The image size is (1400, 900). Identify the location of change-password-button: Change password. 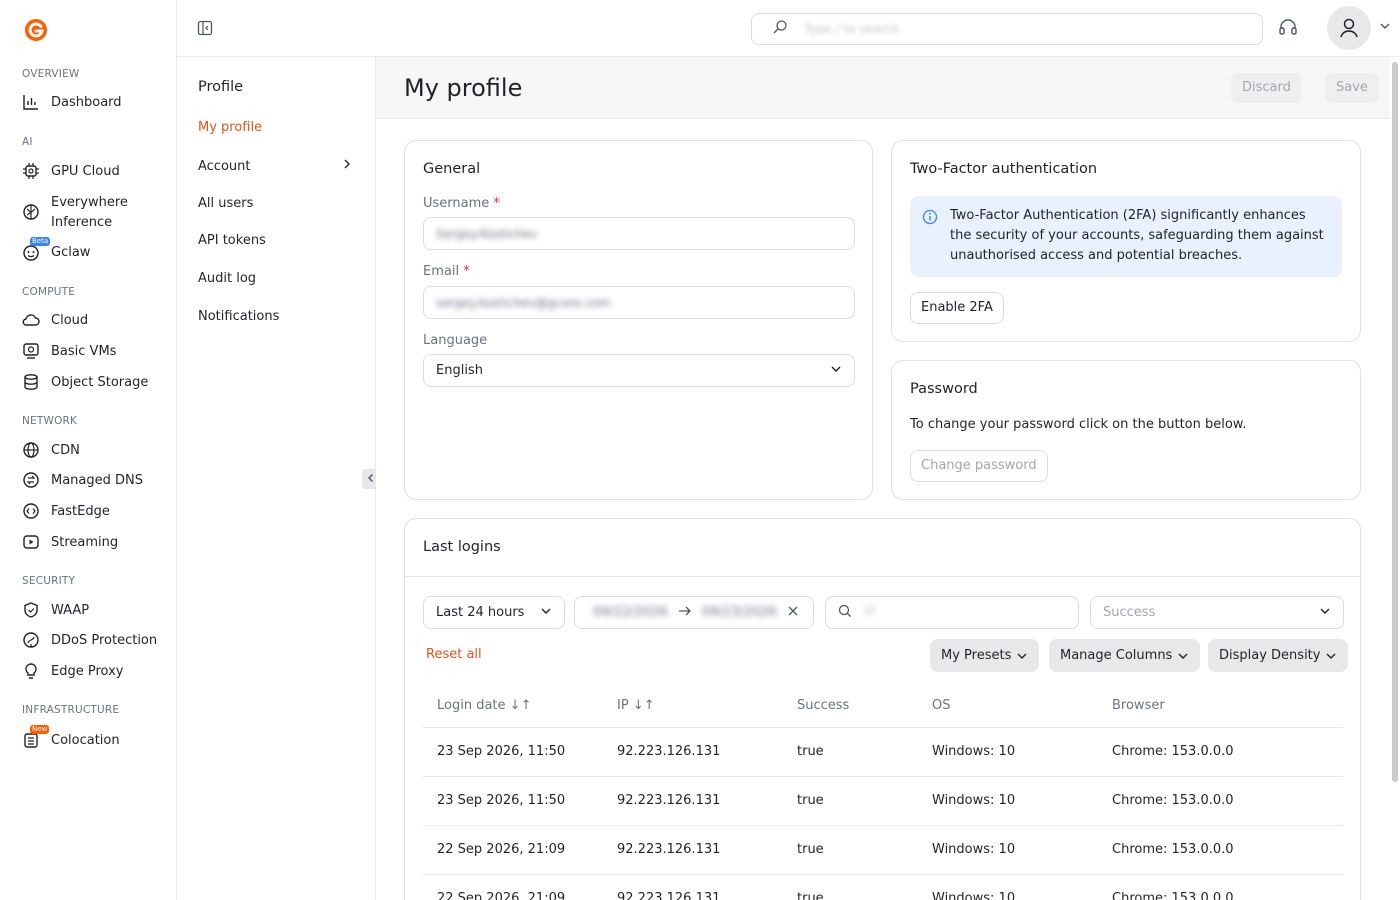
(979, 466).